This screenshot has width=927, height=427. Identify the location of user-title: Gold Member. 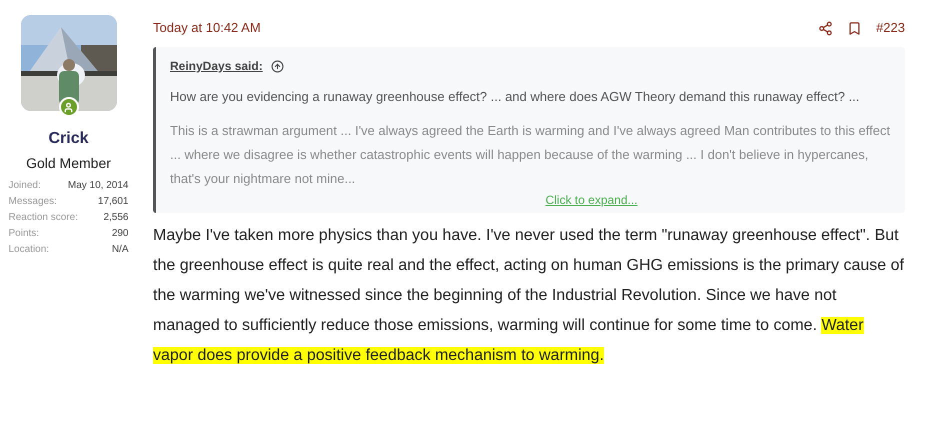
(68, 163).